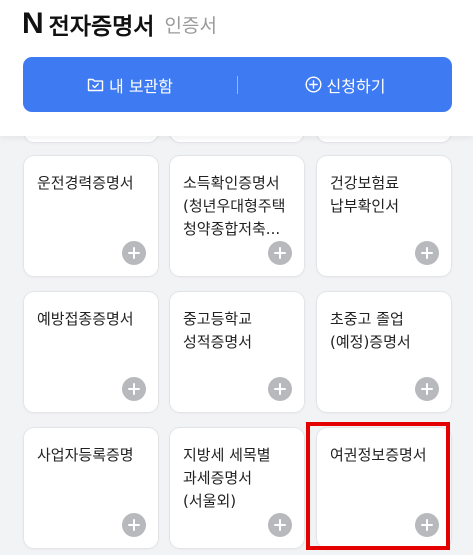  What do you see at coordinates (91, 216) in the screenshot?
I see `certificate-card-driving-record: 운전경력증명서` at bounding box center [91, 216].